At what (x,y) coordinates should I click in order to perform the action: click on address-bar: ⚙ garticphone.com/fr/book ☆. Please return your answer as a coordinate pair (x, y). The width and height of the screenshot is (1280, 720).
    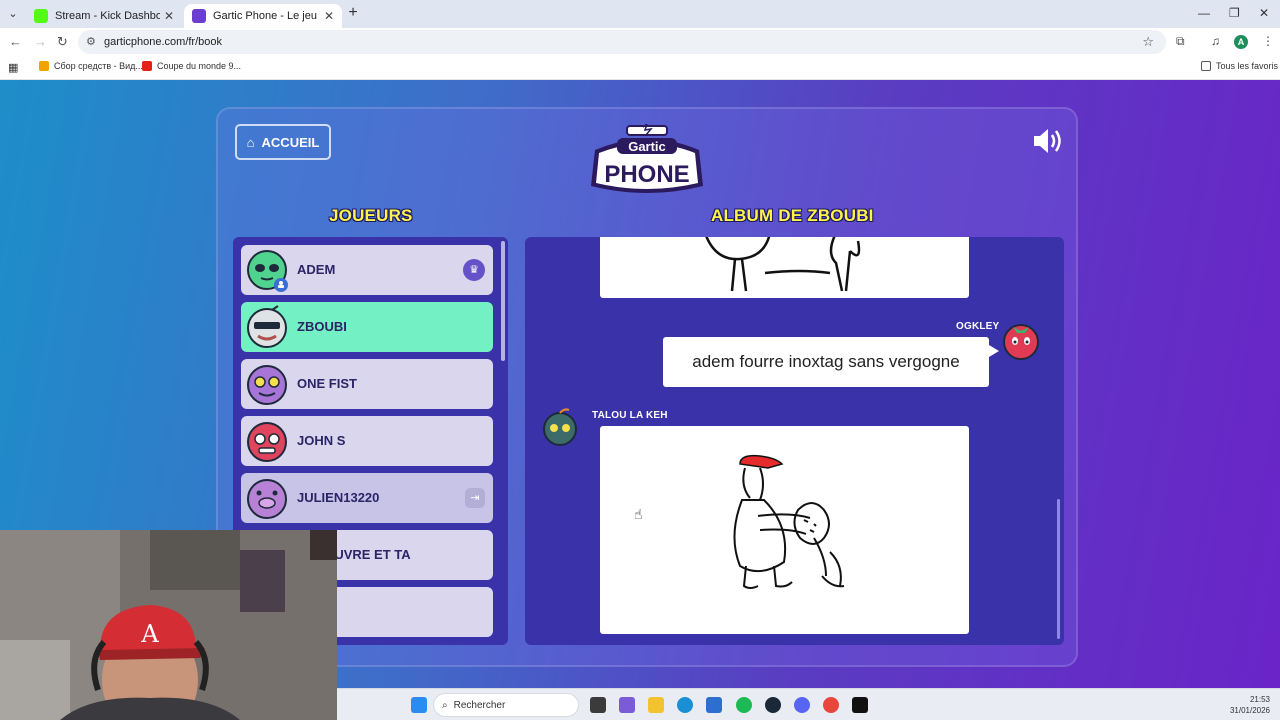
    Looking at the image, I should click on (622, 42).